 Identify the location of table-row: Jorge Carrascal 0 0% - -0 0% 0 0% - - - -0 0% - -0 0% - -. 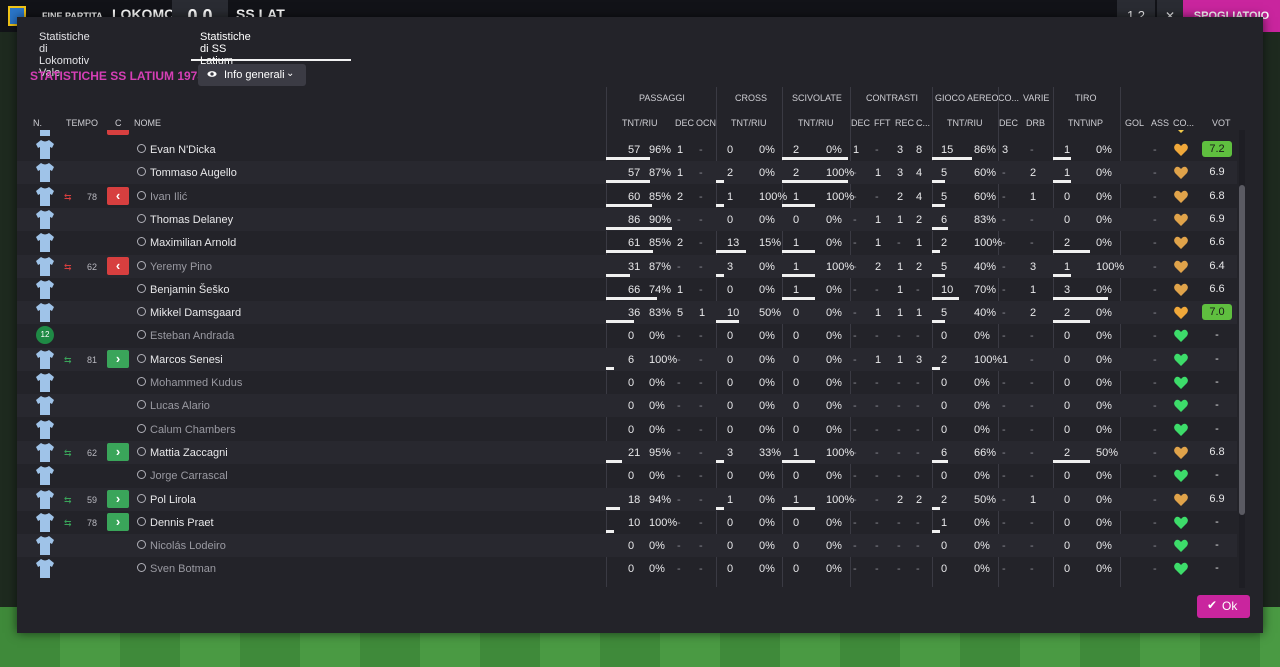
(627, 475).